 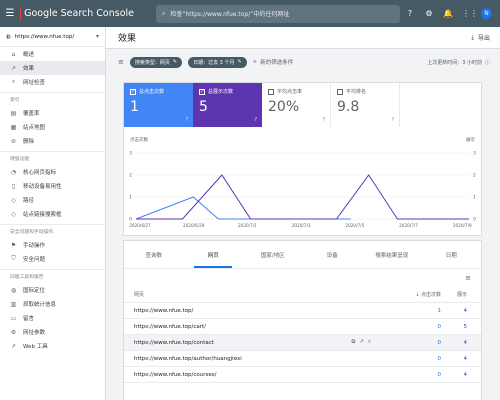 What do you see at coordinates (13, 186) in the screenshot?
I see `phone-icon: ▯` at bounding box center [13, 186].